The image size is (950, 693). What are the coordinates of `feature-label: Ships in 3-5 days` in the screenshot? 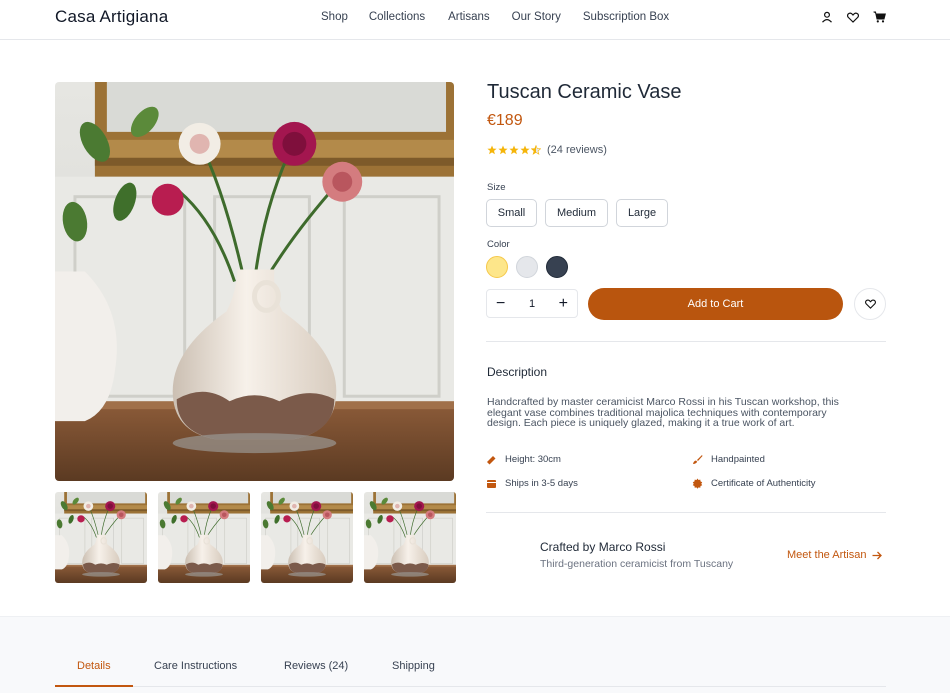 It's located at (541, 483).